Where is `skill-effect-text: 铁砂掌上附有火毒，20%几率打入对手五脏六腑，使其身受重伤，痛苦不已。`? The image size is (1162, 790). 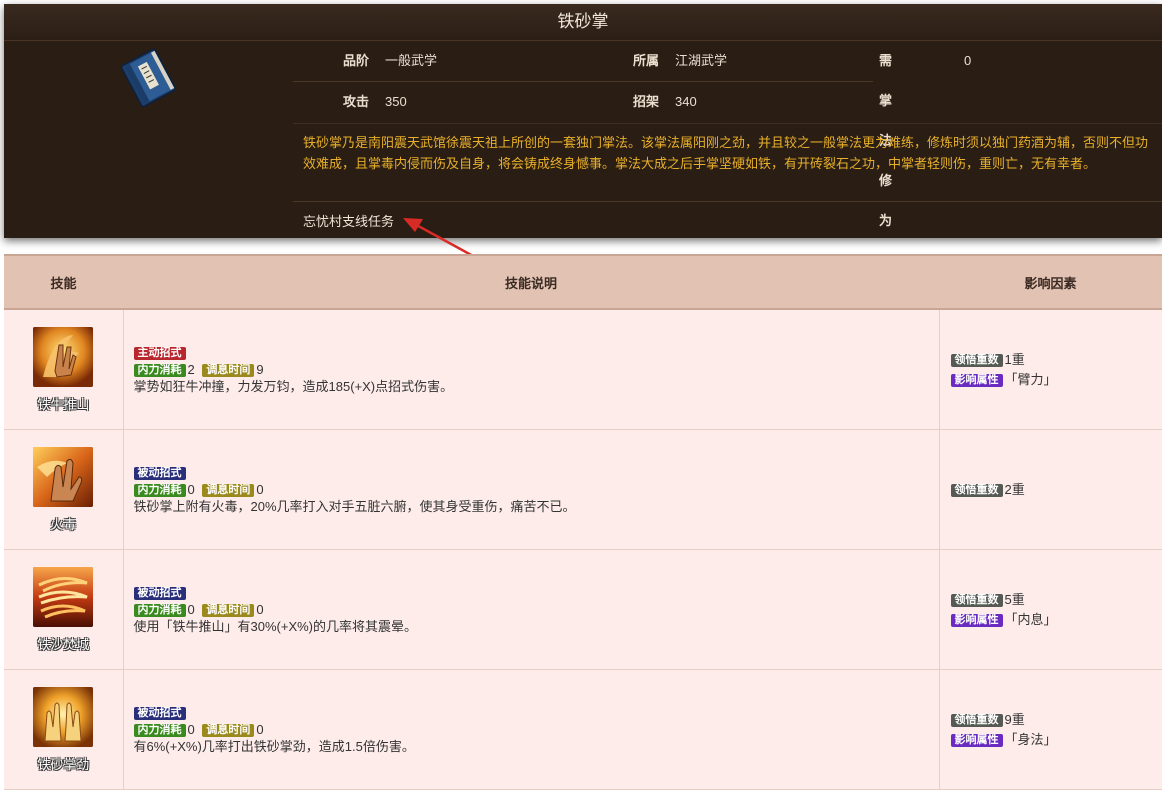
skill-effect-text: 铁砂掌上附有火毒，20%几率打入对手五脏六腑，使其身受重伤，痛苦不已。 is located at coordinates (354, 506).